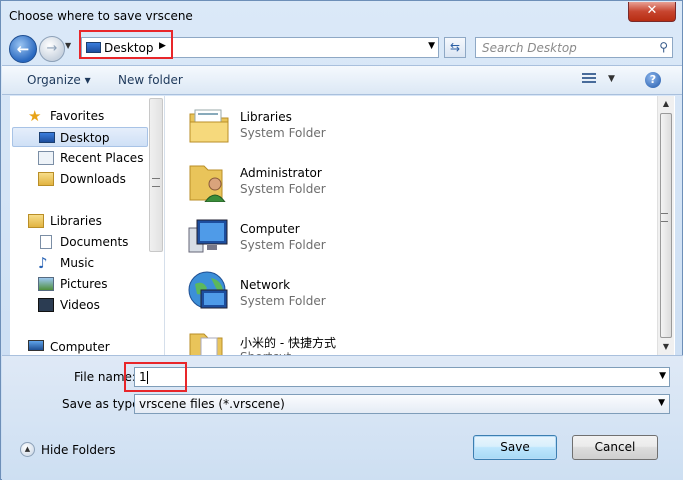  I want to click on save-button: Save, so click(515, 447).